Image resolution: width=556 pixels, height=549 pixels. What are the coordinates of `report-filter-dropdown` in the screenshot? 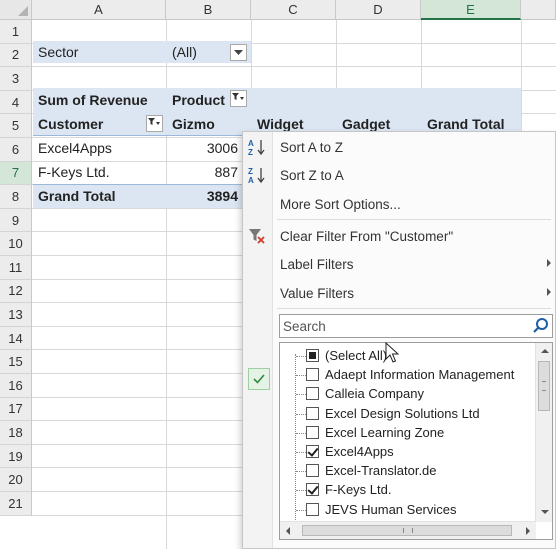 It's located at (238, 52).